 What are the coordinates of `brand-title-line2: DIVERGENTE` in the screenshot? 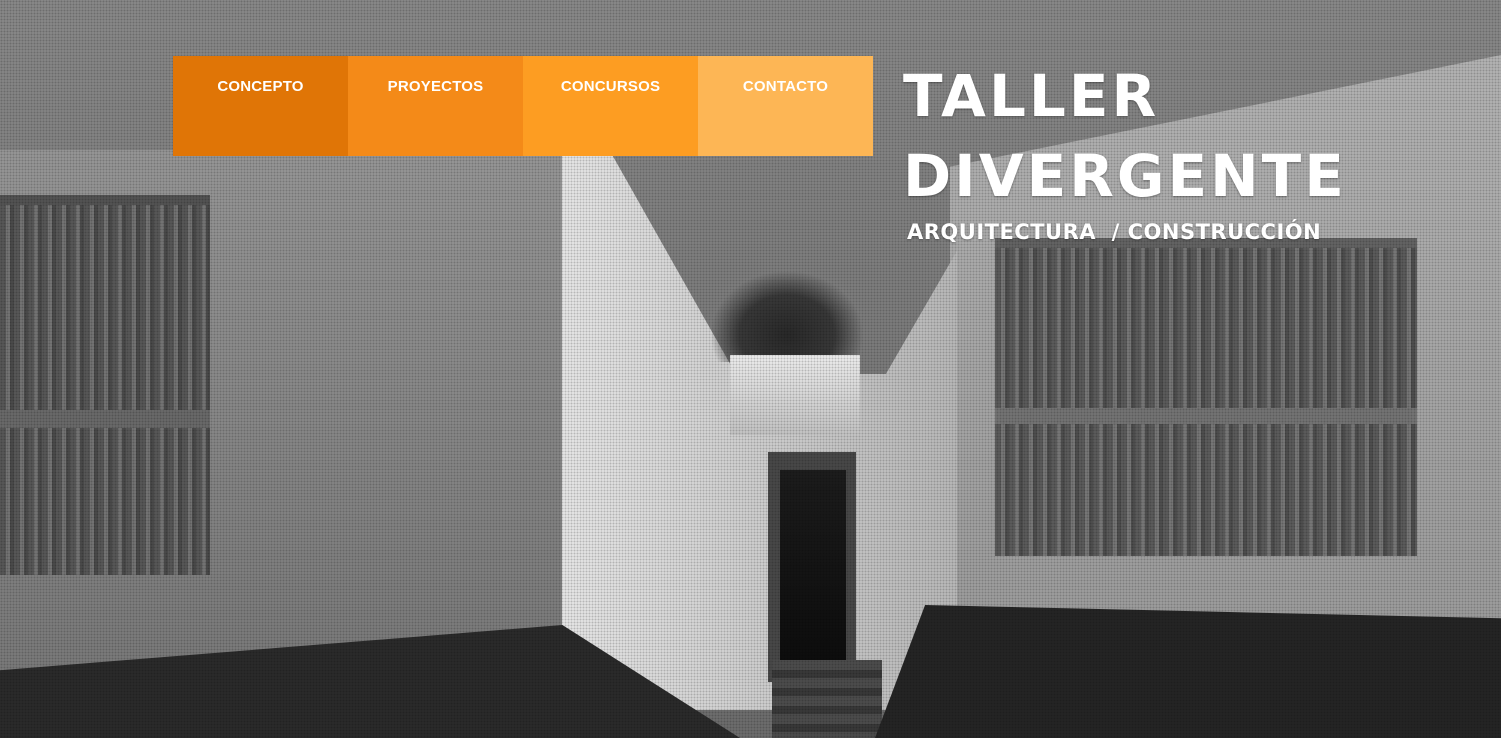 It's located at (1125, 176).